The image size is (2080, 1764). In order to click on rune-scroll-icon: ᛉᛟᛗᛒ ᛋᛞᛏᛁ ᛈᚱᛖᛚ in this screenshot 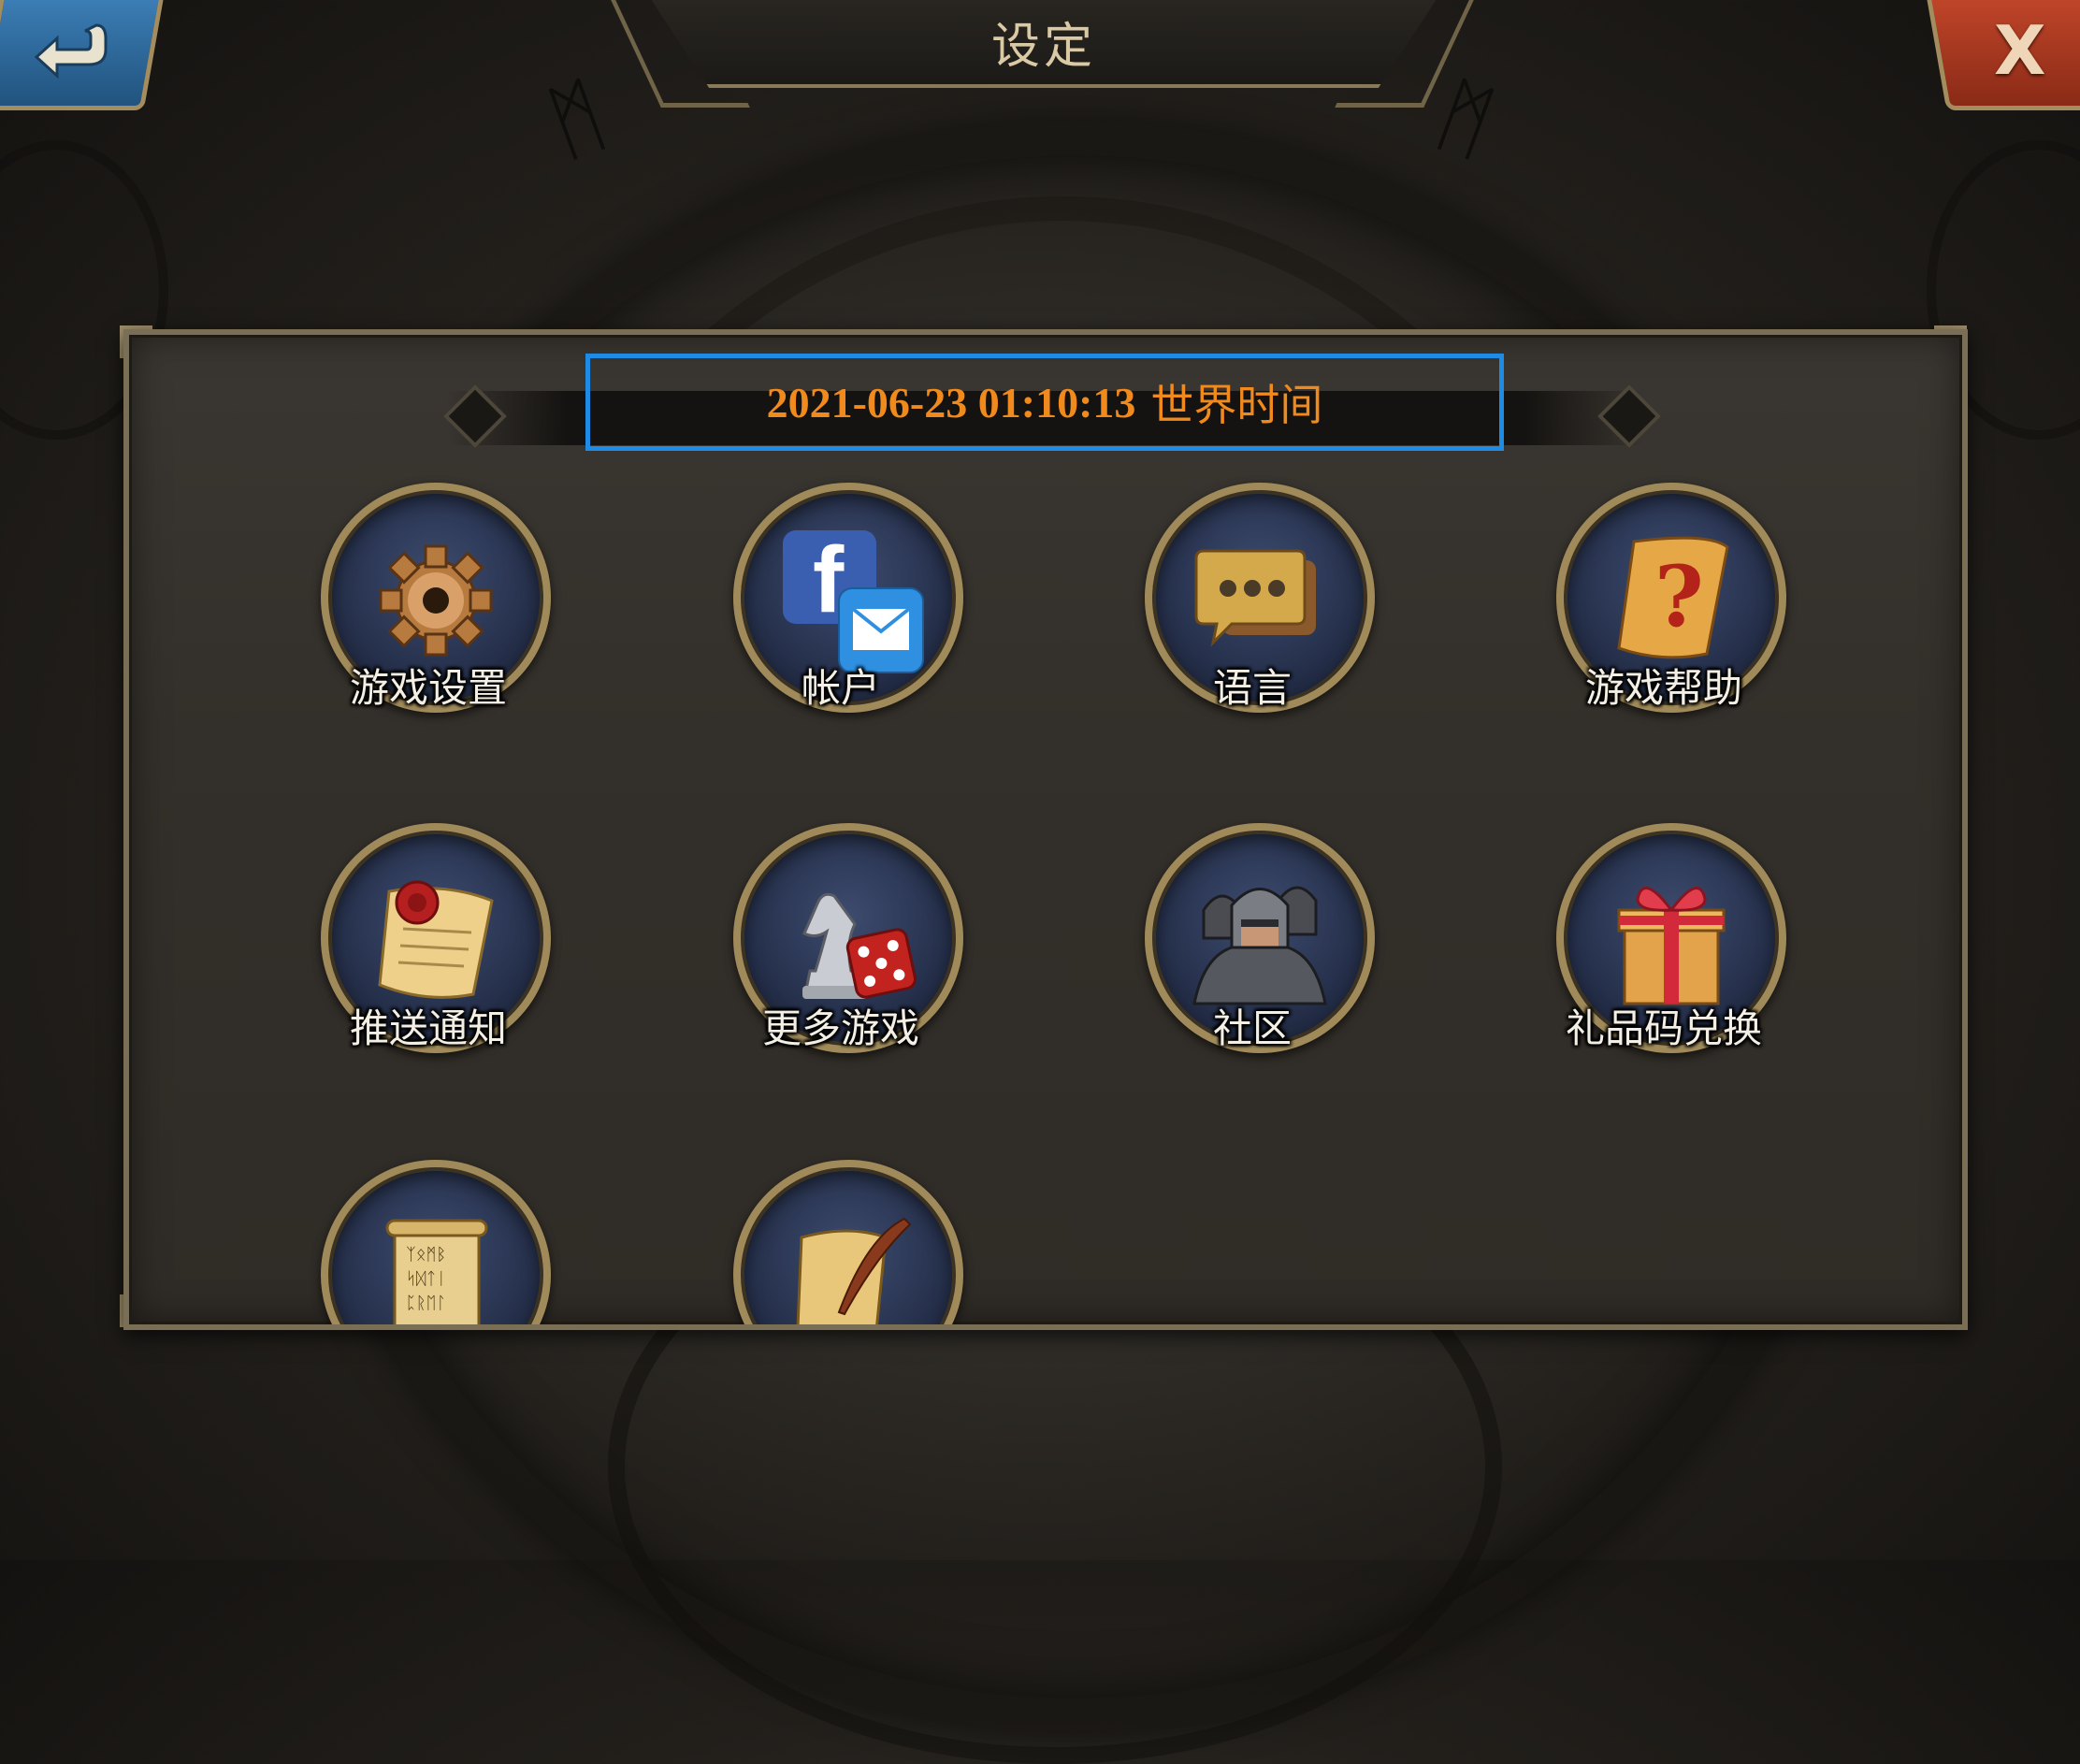, I will do `click(436, 1271)`.